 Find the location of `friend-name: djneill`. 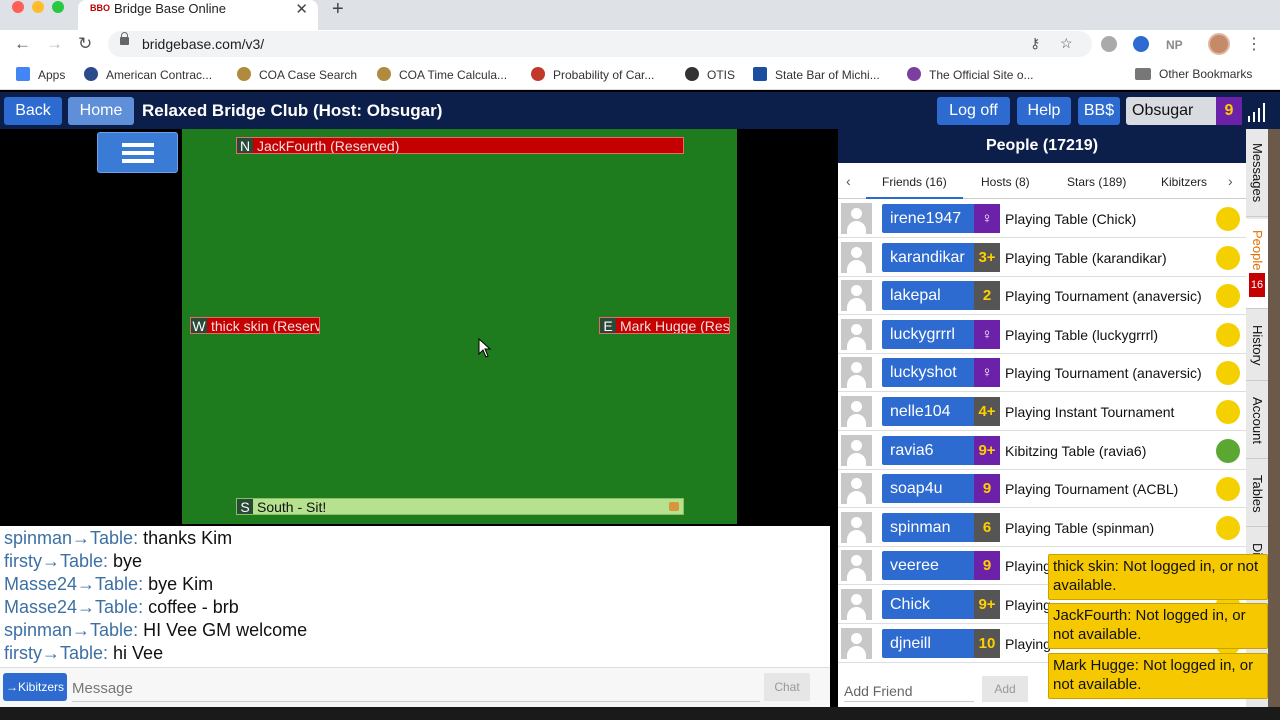

friend-name: djneill is located at coordinates (928, 643).